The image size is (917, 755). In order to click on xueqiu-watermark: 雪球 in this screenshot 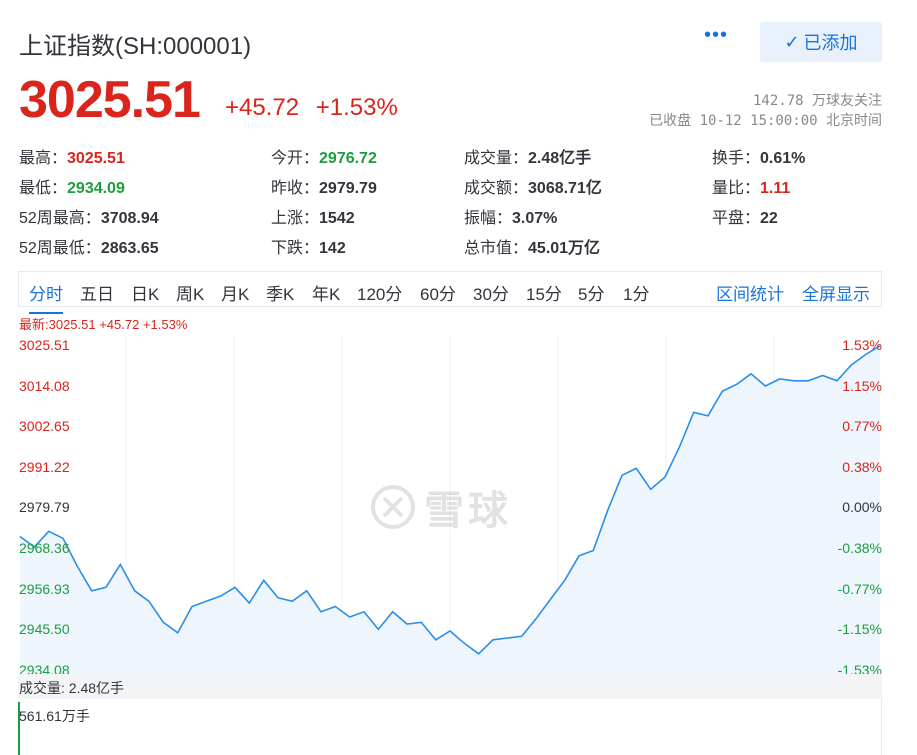, I will do `click(441, 507)`.